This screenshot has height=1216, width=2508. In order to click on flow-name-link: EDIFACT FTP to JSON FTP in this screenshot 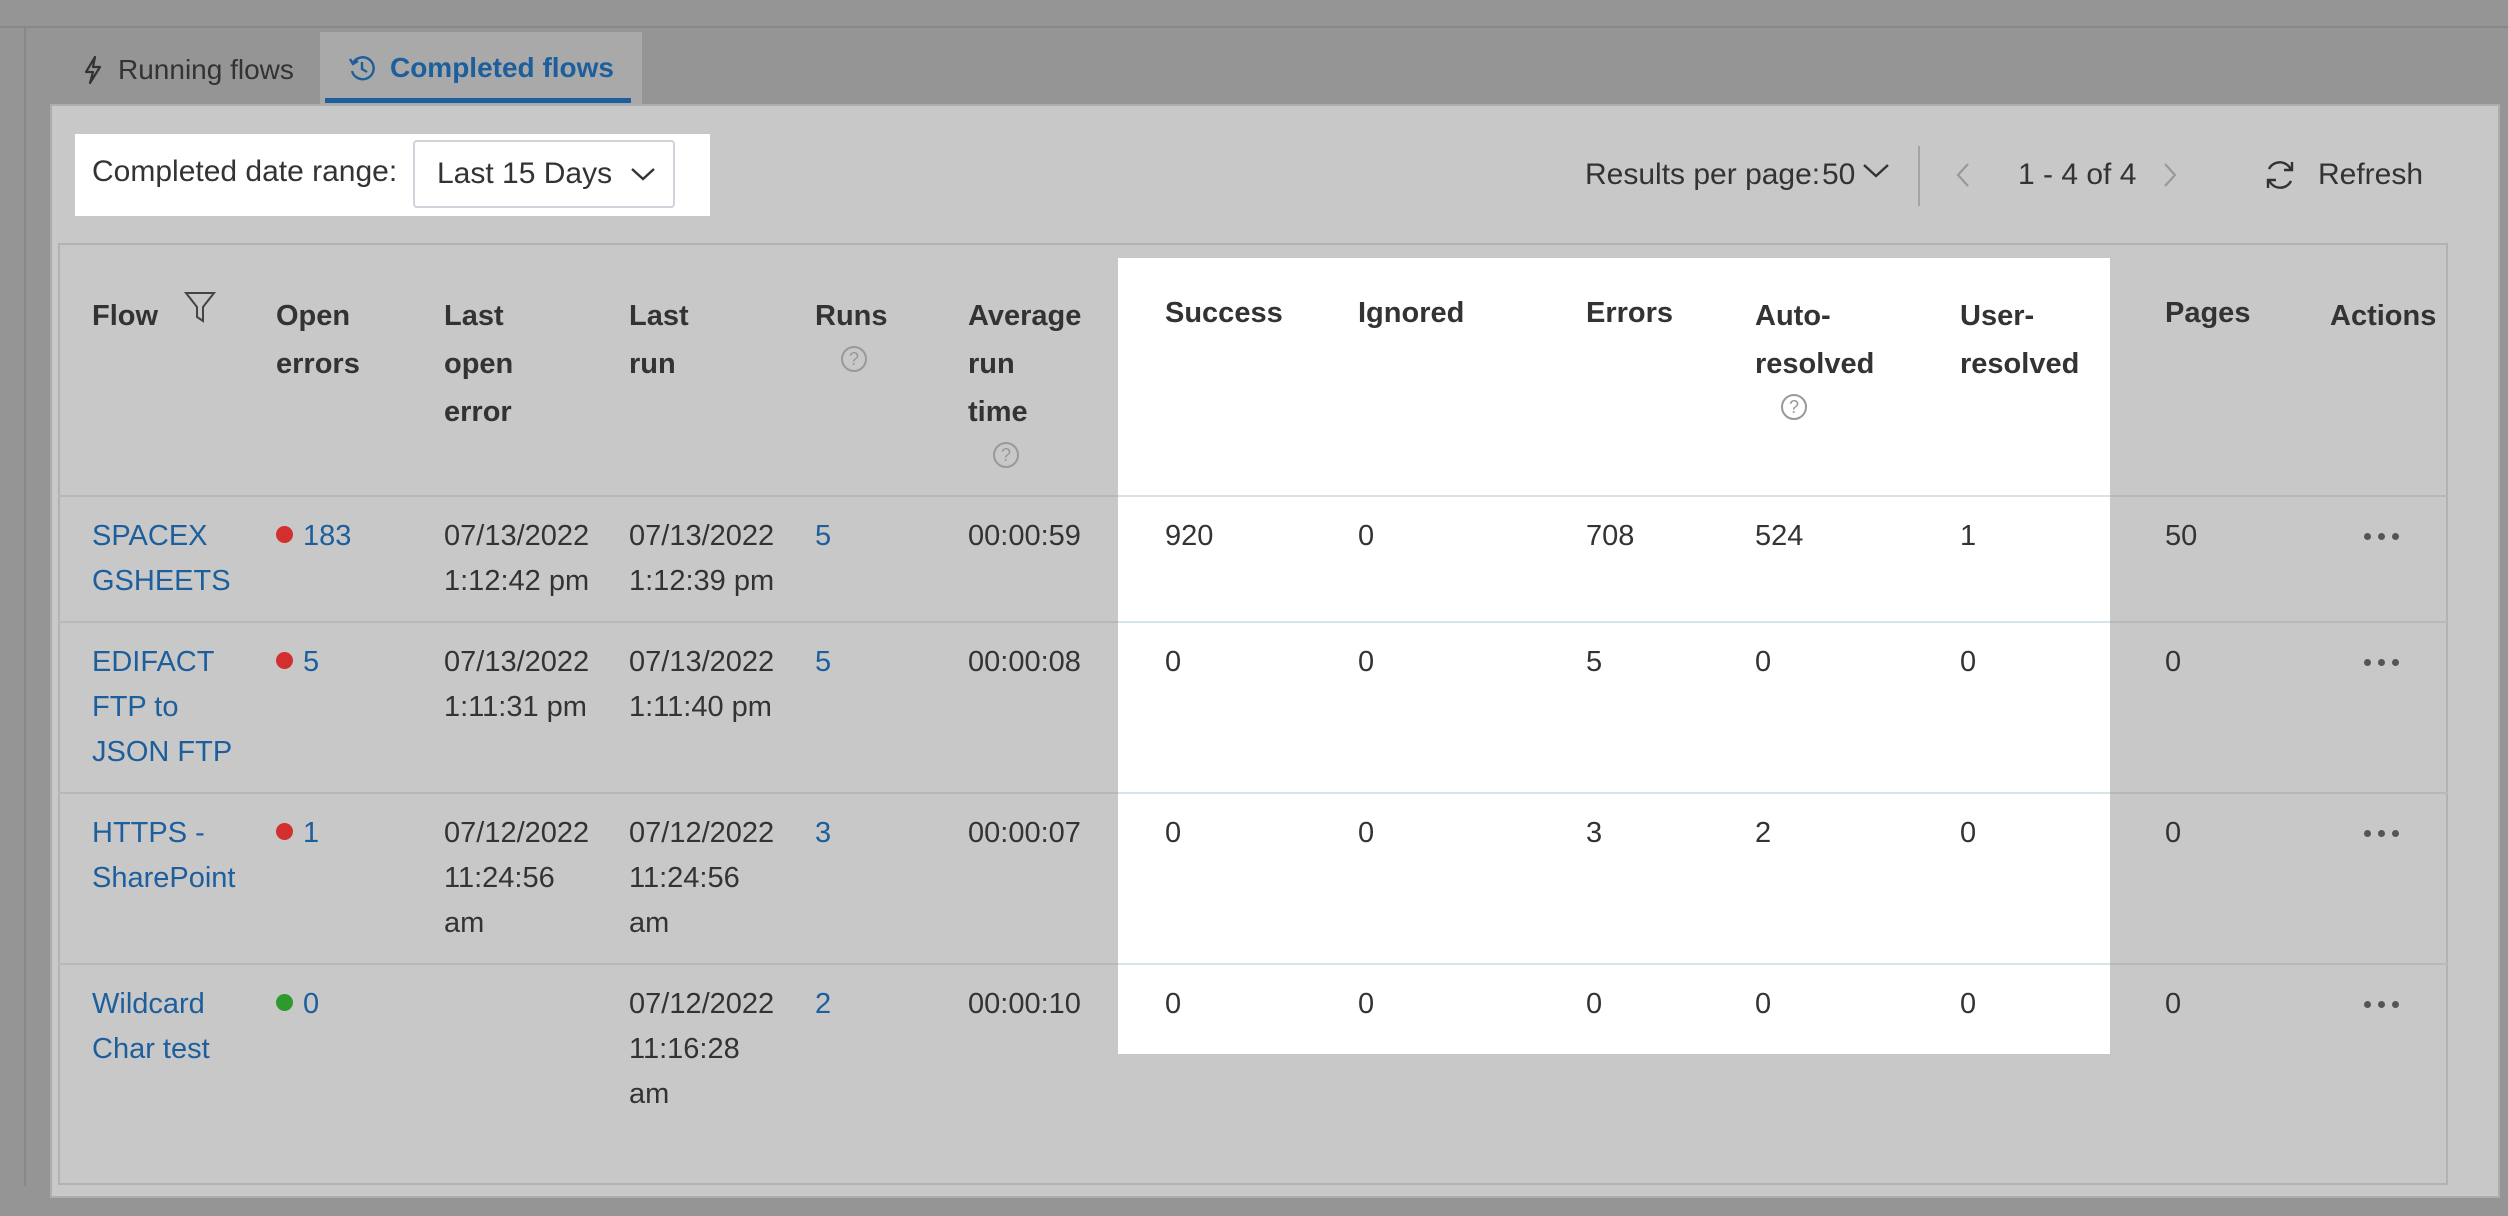, I will do `click(162, 707)`.